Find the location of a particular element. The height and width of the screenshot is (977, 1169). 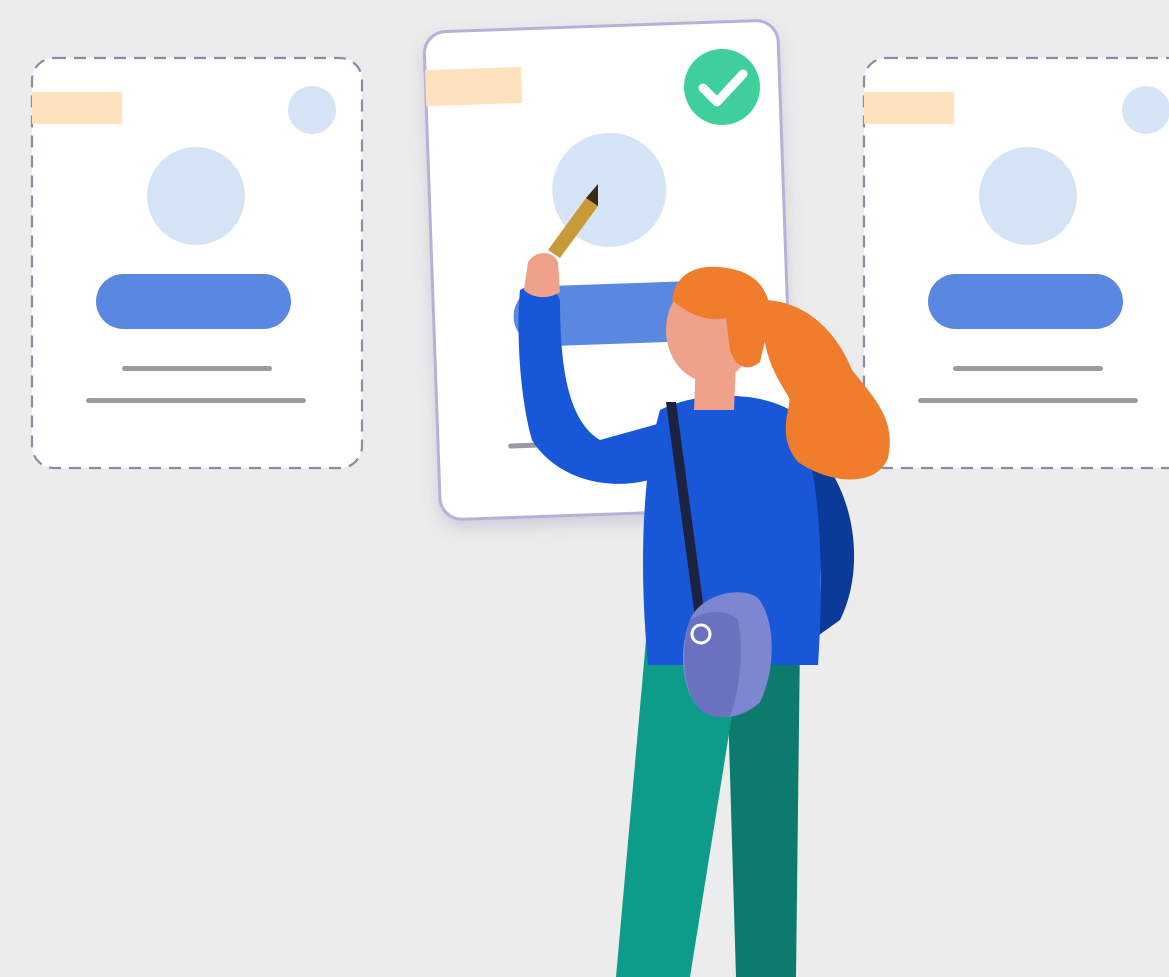

card-left is located at coordinates (197, 263).